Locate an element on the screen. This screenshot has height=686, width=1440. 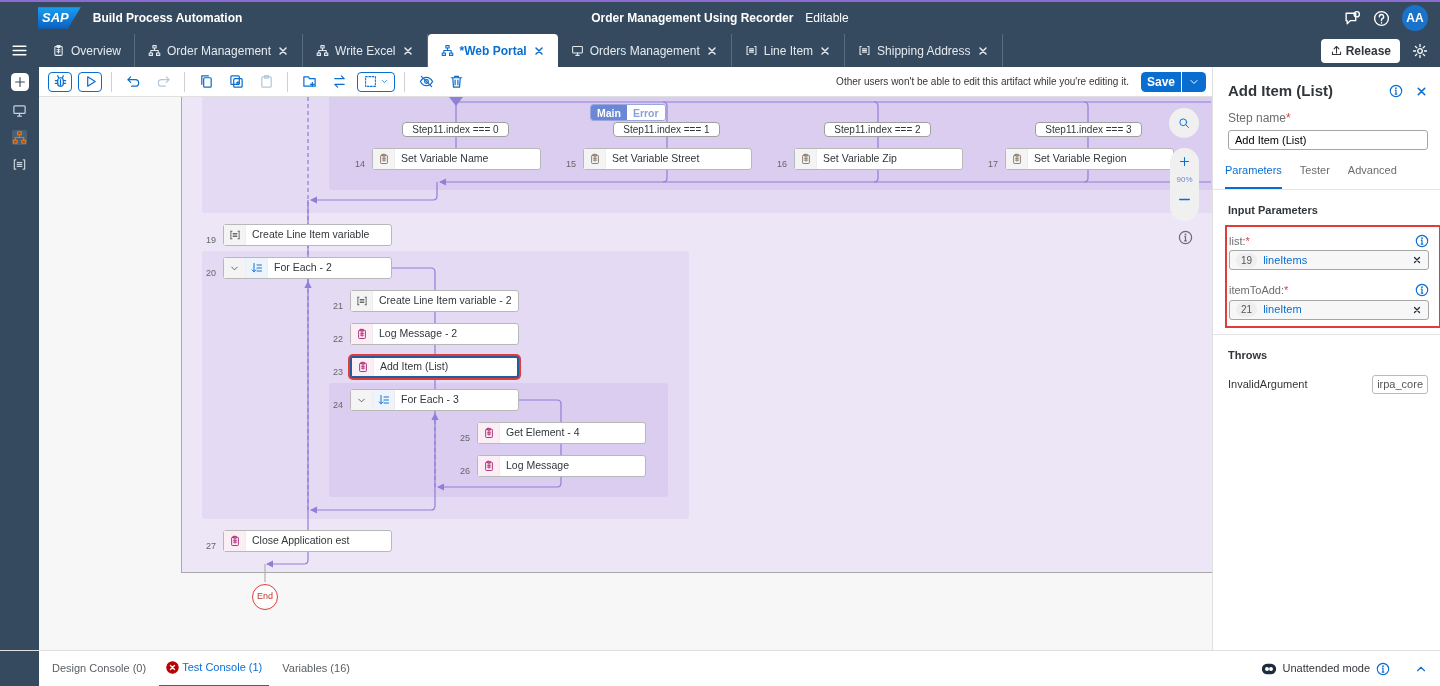
field-label: Step name* is located at coordinates (1260, 118).